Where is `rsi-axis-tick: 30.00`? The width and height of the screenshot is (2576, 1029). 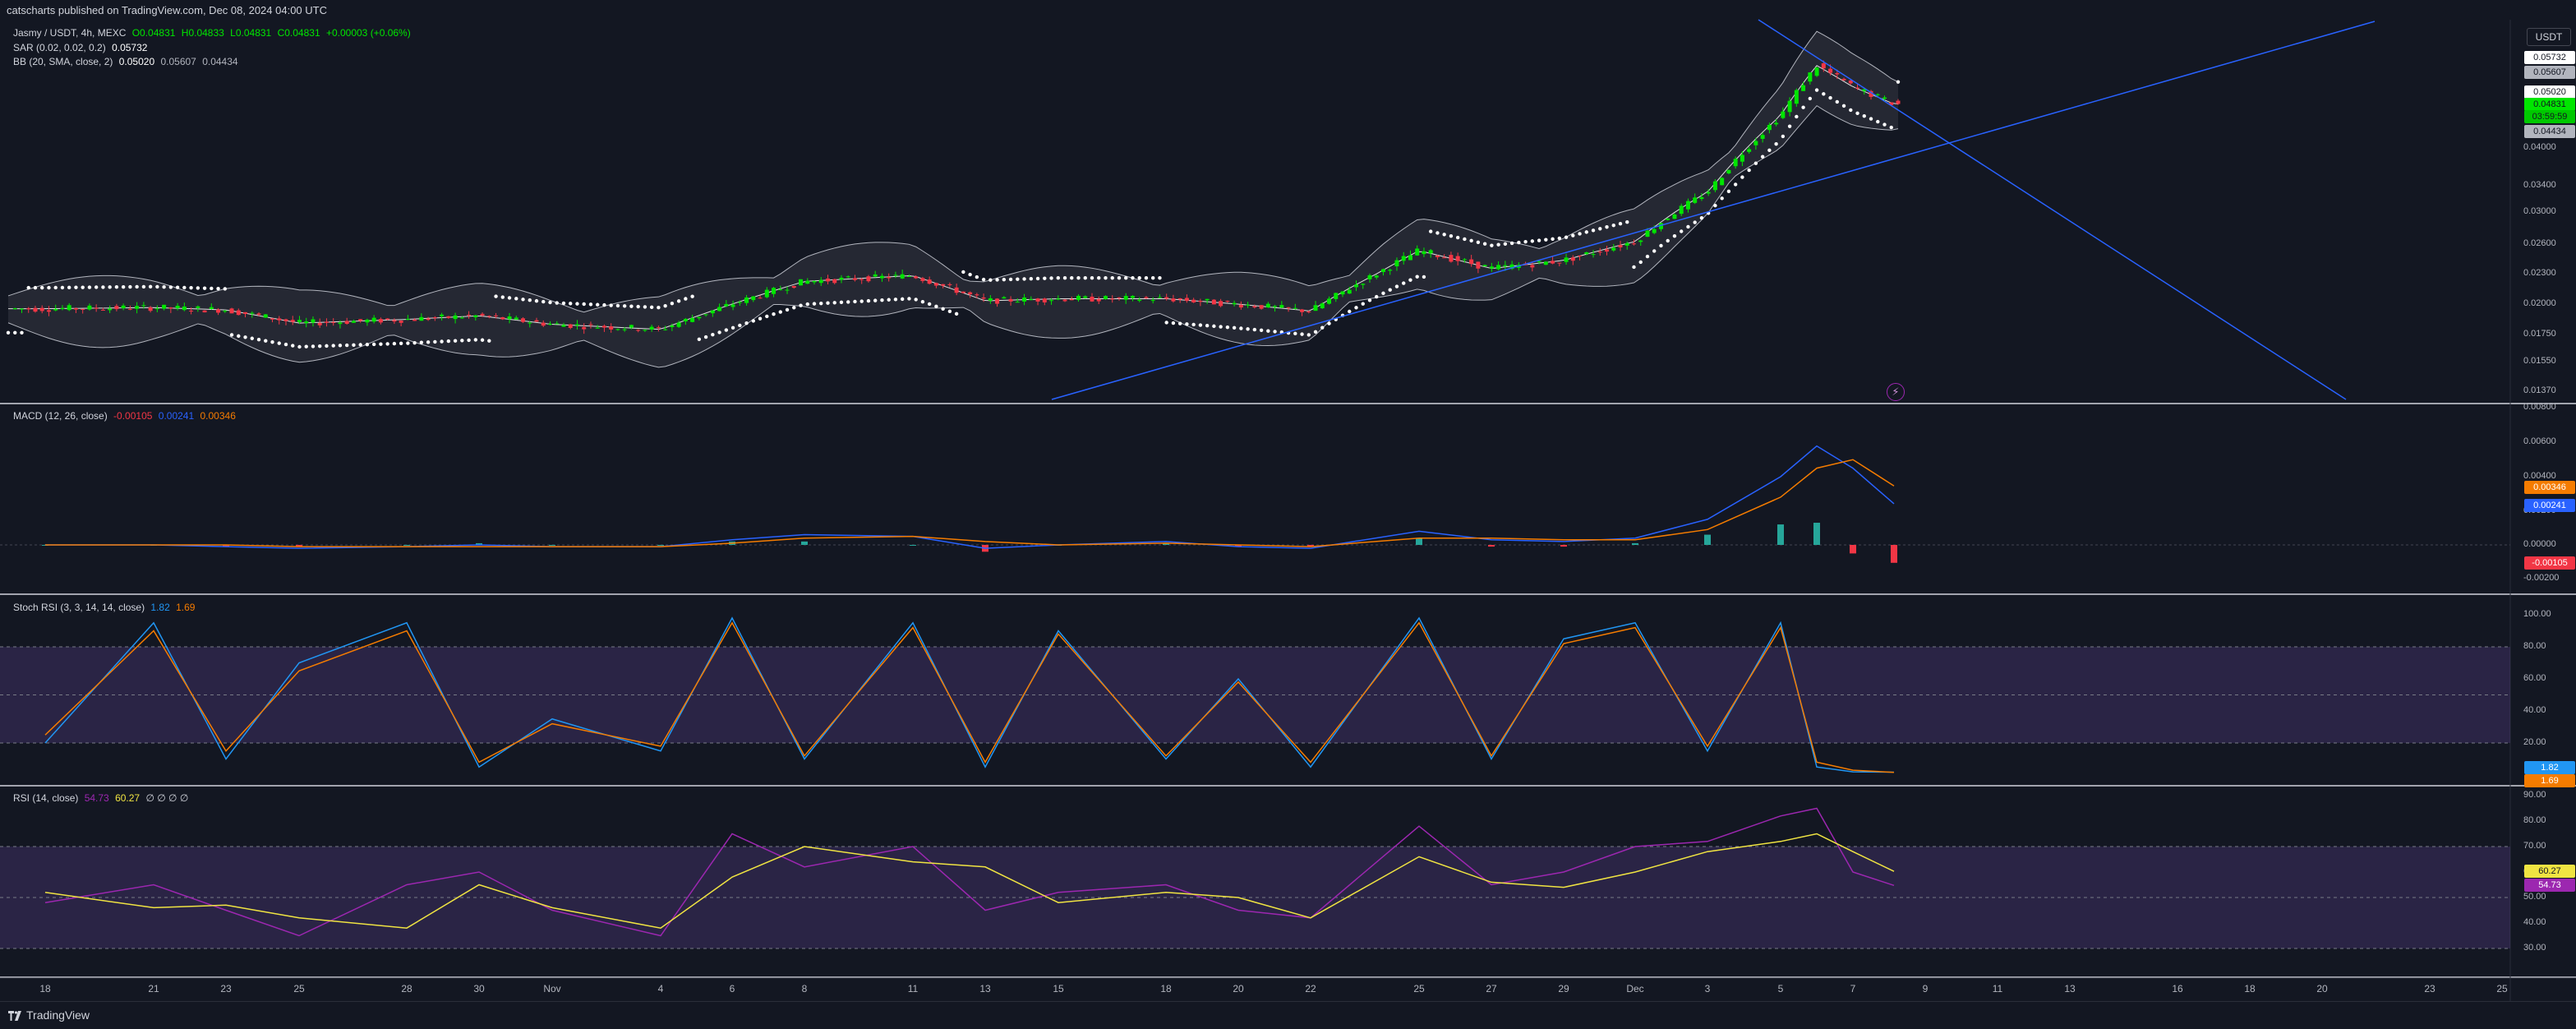
rsi-axis-tick: 30.00 is located at coordinates (2534, 948).